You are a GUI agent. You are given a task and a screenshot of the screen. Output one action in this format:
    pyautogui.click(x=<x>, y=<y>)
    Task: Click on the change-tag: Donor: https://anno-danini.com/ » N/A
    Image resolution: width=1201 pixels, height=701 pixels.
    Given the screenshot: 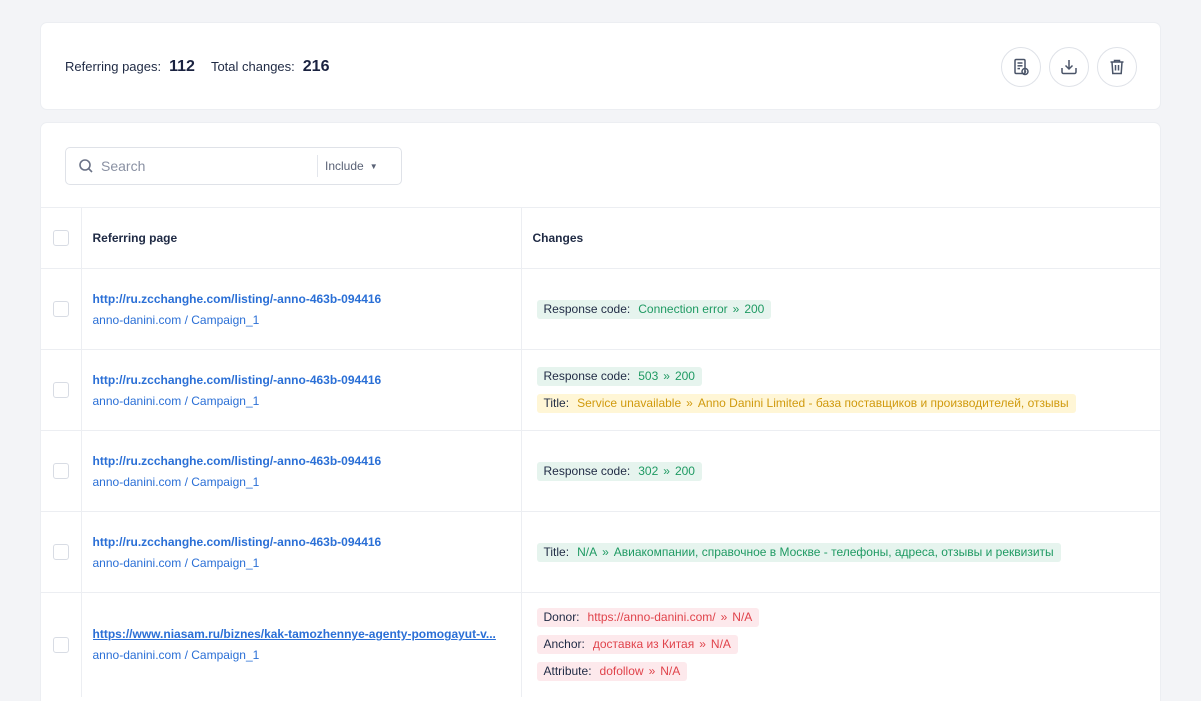 What is the action you would take?
    pyautogui.click(x=648, y=618)
    